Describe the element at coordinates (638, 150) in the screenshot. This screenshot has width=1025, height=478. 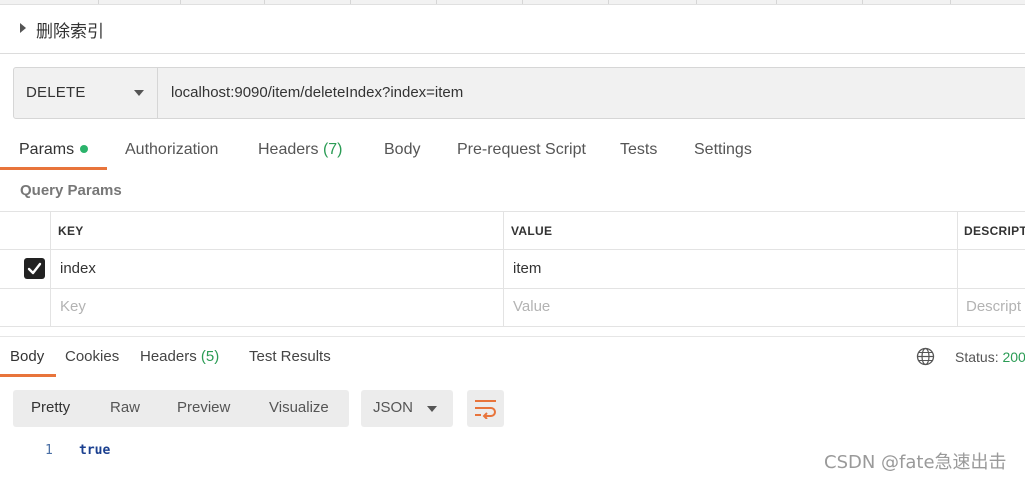
I see `tab-tests: Tests` at that location.